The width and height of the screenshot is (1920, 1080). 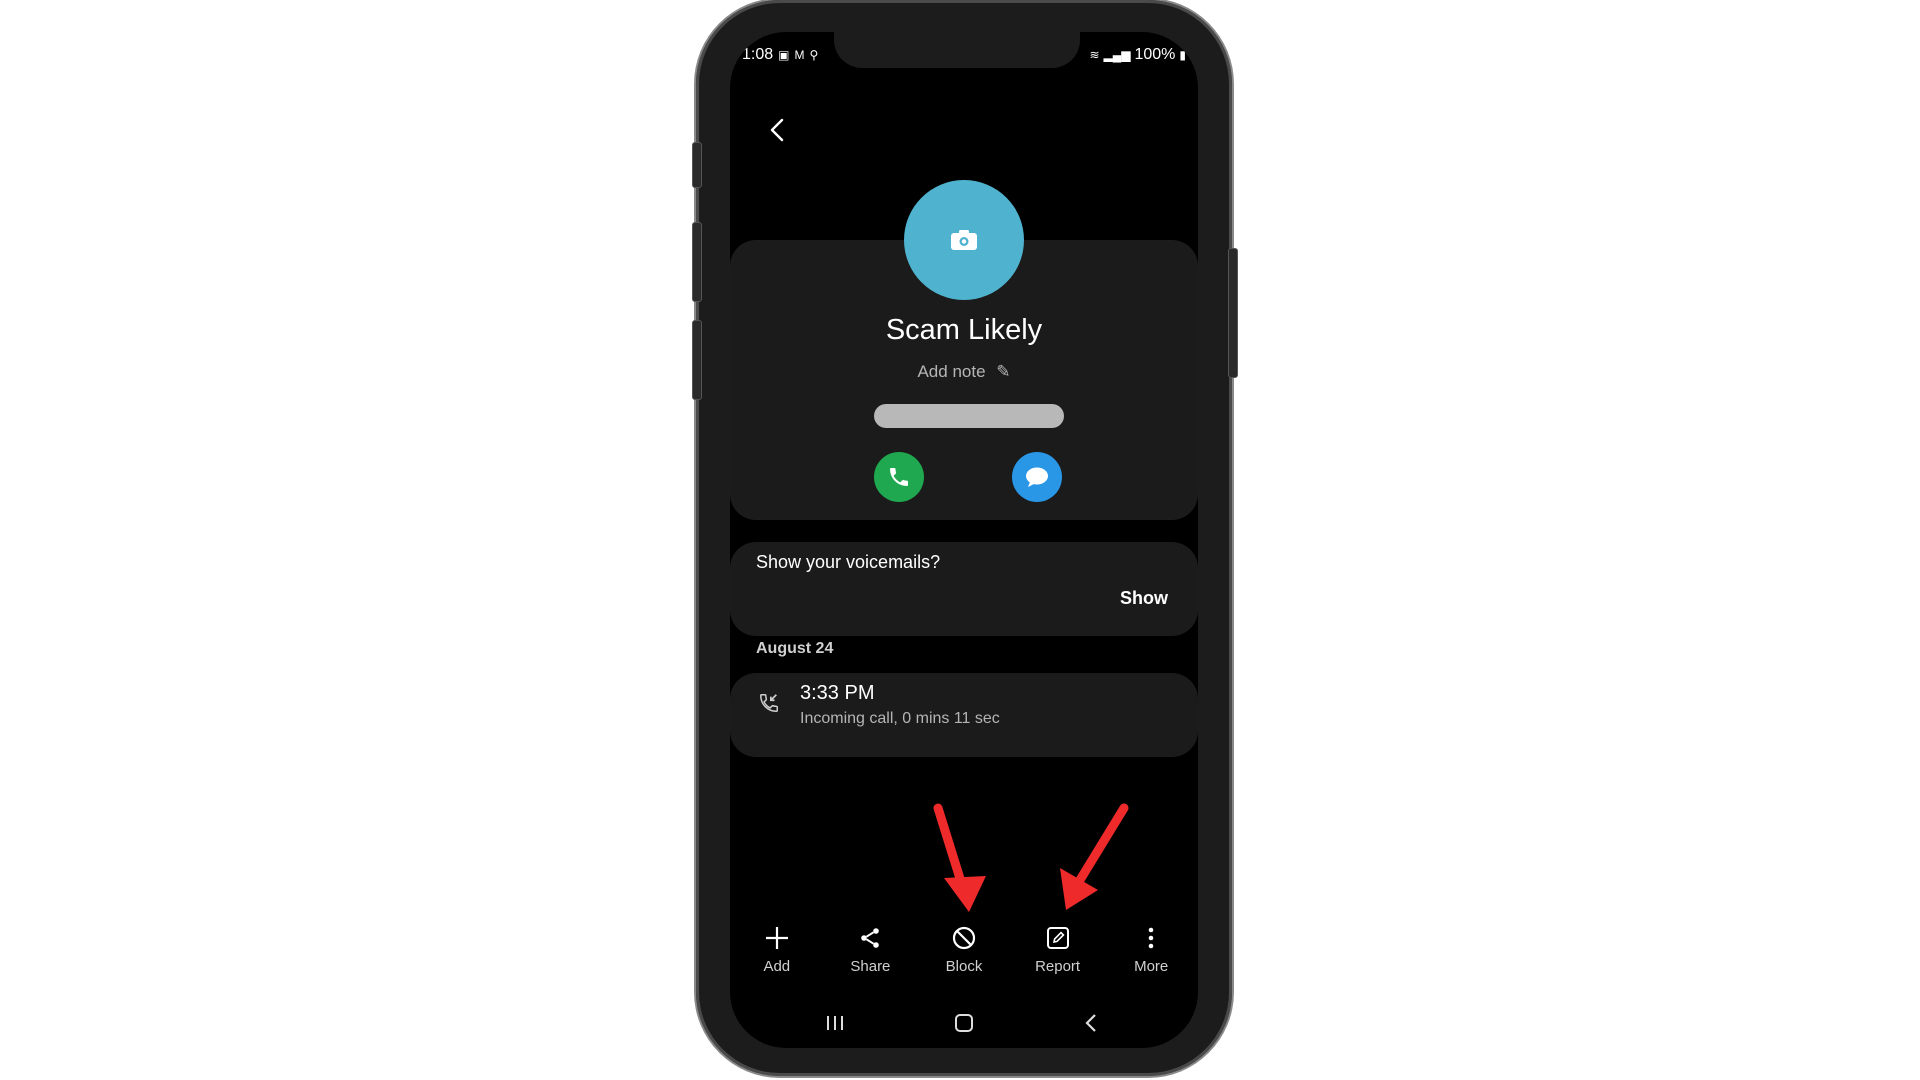 I want to click on share-label: Share, so click(x=870, y=966).